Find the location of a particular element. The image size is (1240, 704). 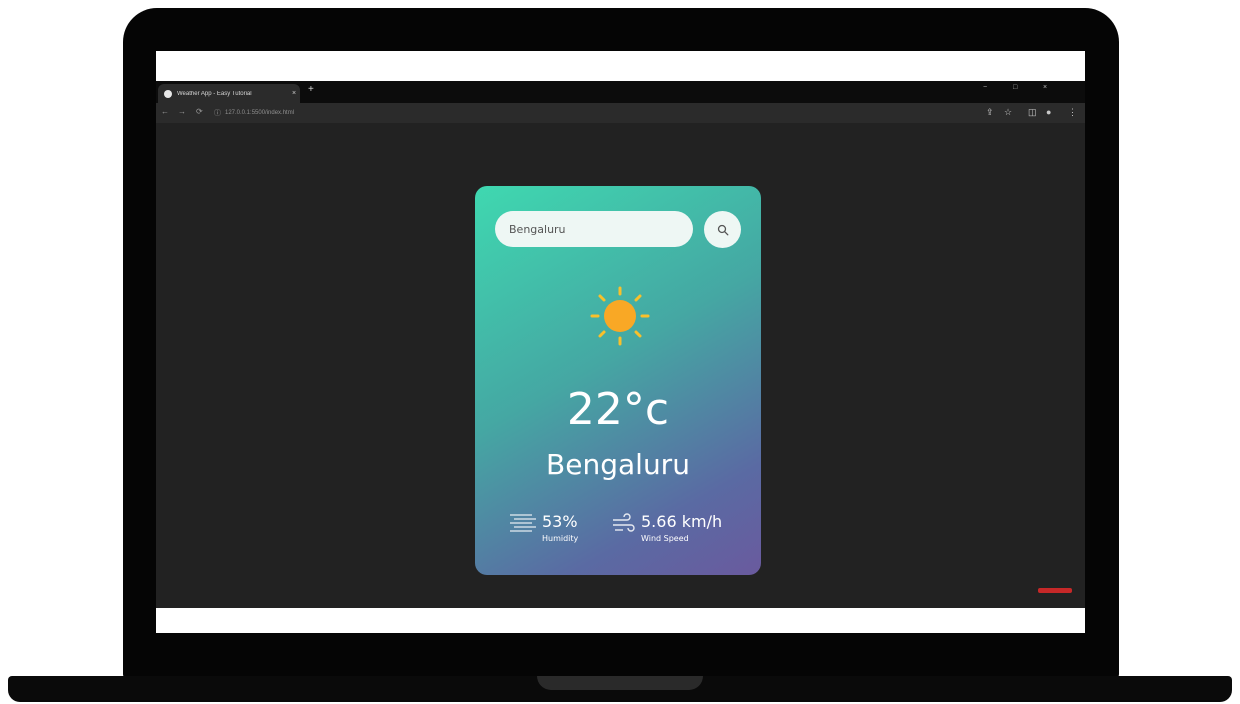

sun-icon is located at coordinates (620, 316).